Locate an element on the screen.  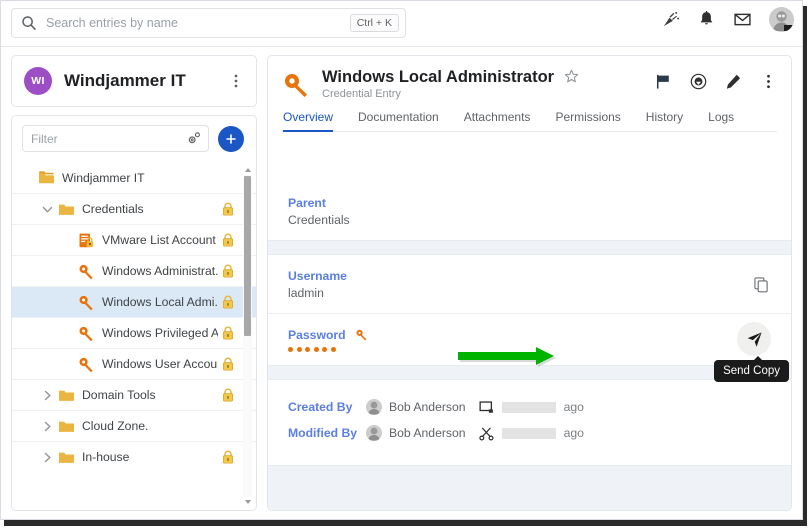
tab-history: History is located at coordinates (664, 120).